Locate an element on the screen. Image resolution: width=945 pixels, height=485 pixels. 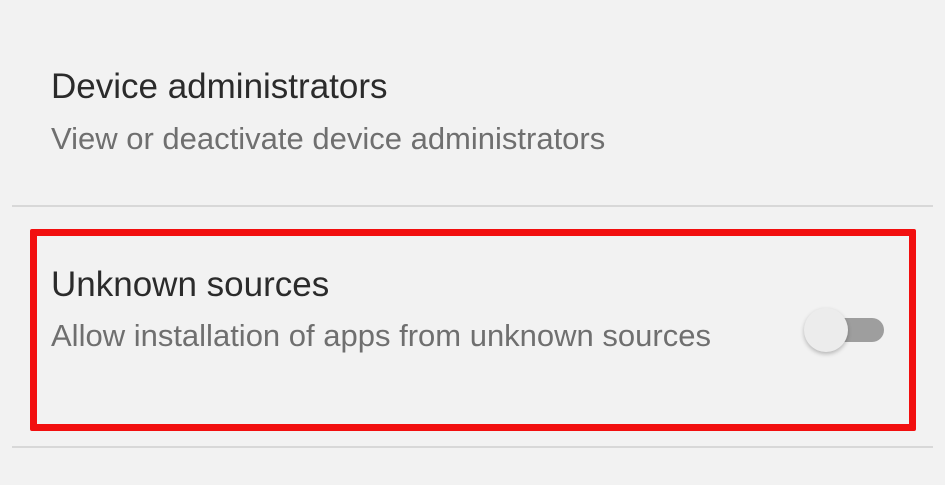
toggle-thumb is located at coordinates (826, 330).